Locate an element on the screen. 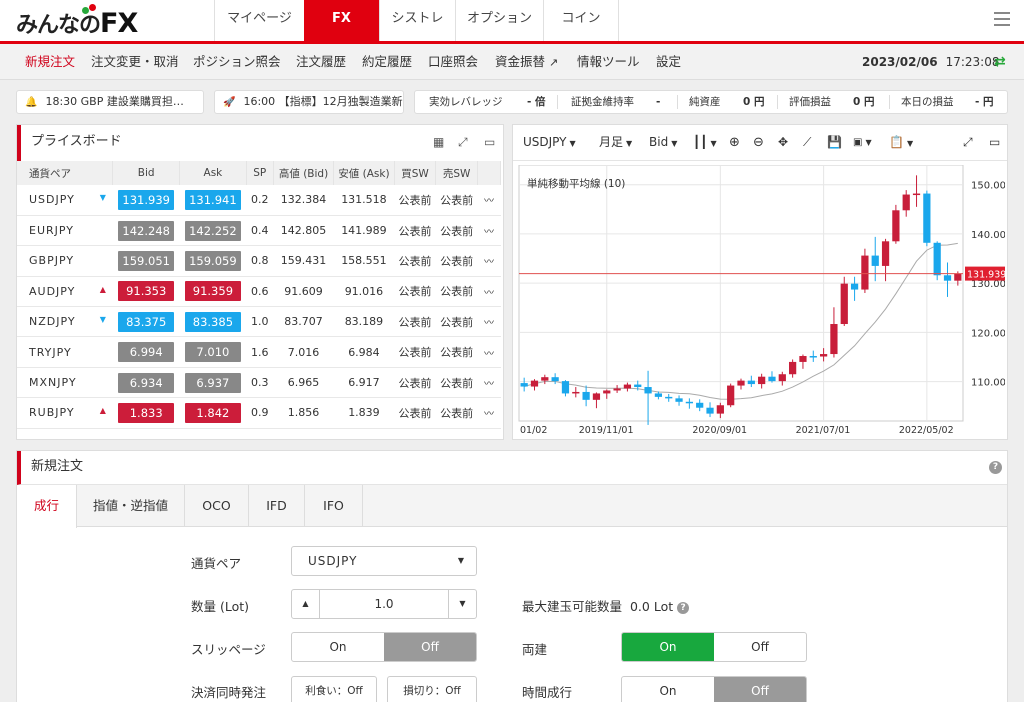  cell-bid: 6.934 is located at coordinates (146, 383).